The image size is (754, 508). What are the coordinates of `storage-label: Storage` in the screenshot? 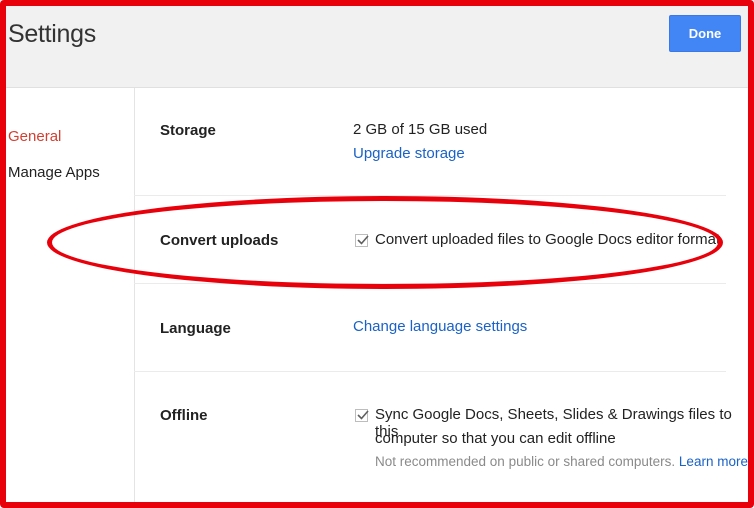 It's located at (188, 130).